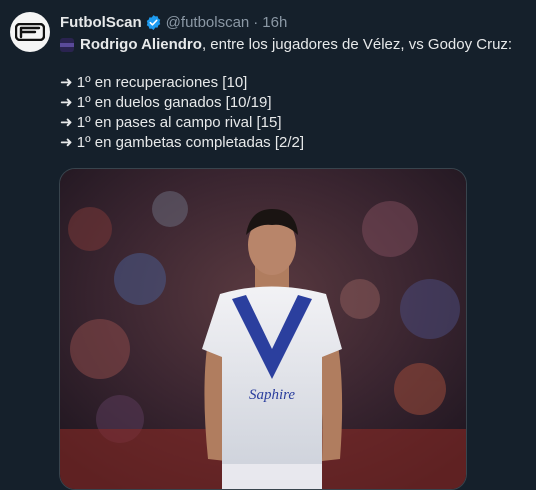 The width and height of the screenshot is (536, 490). I want to click on flag-emoji-icon, so click(67, 45).